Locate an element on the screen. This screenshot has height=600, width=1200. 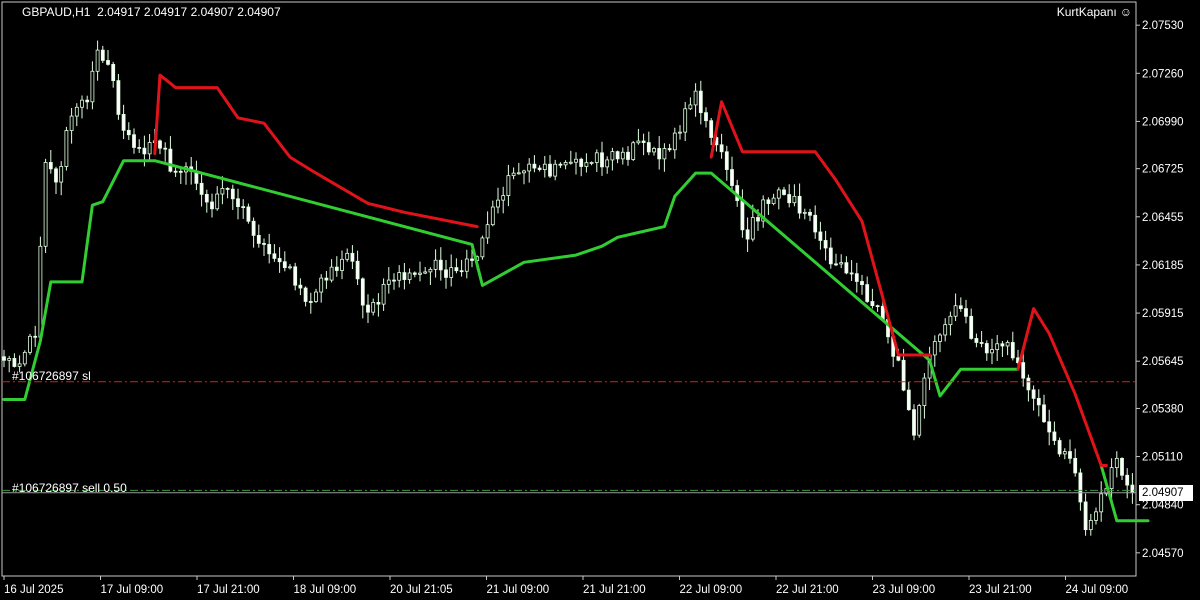
x-tick-label: 20 Jul 21:05 is located at coordinates (421, 590).